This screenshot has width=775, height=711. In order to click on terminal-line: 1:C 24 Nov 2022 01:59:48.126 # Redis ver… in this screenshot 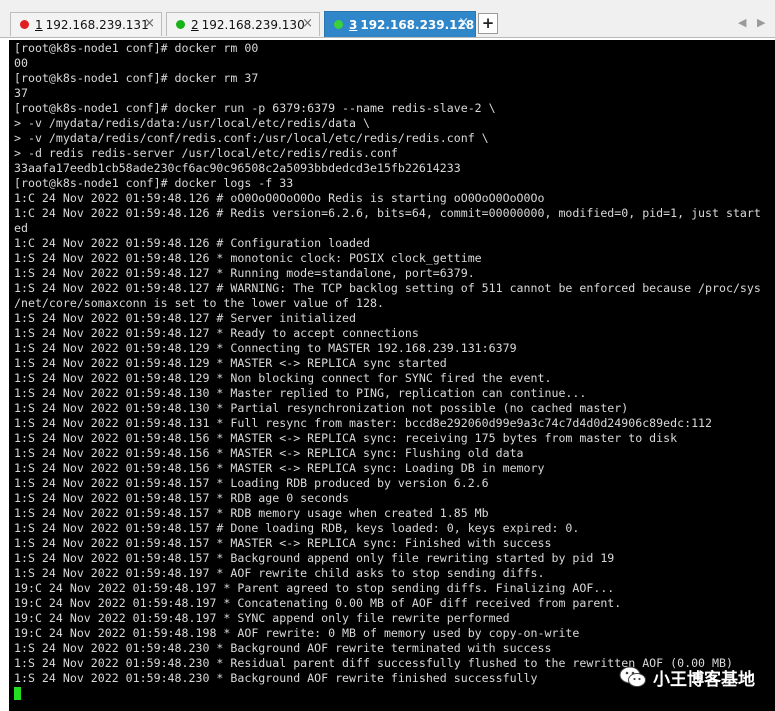, I will do `click(387, 213)`.